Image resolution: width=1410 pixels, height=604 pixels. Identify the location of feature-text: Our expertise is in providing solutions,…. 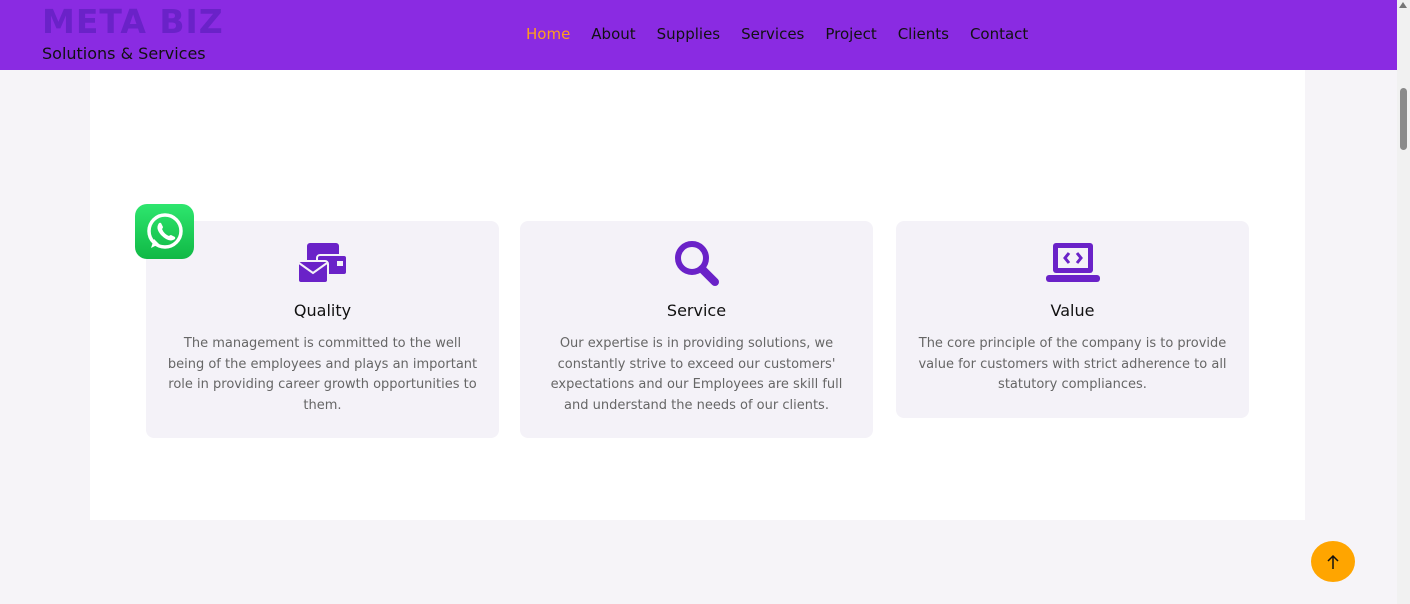
(696, 374).